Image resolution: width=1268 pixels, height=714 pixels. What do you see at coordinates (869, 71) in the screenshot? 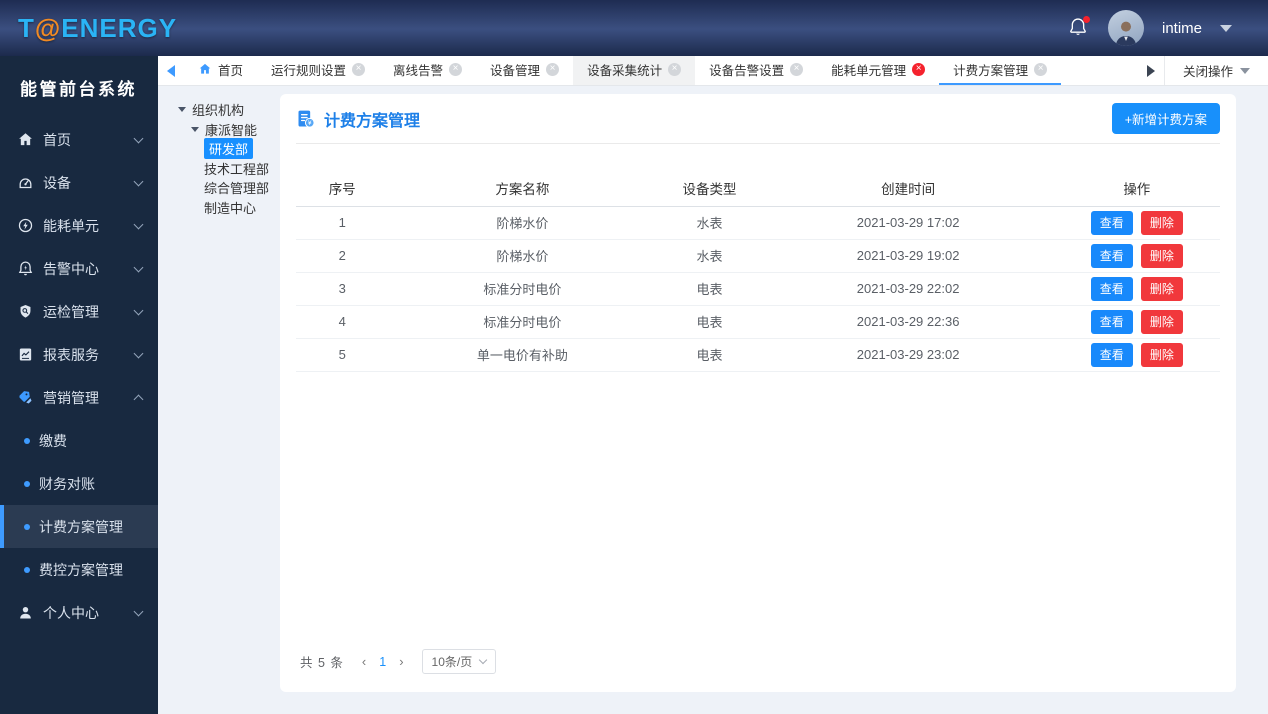
I see `tab-label: 能耗单元管理` at bounding box center [869, 71].